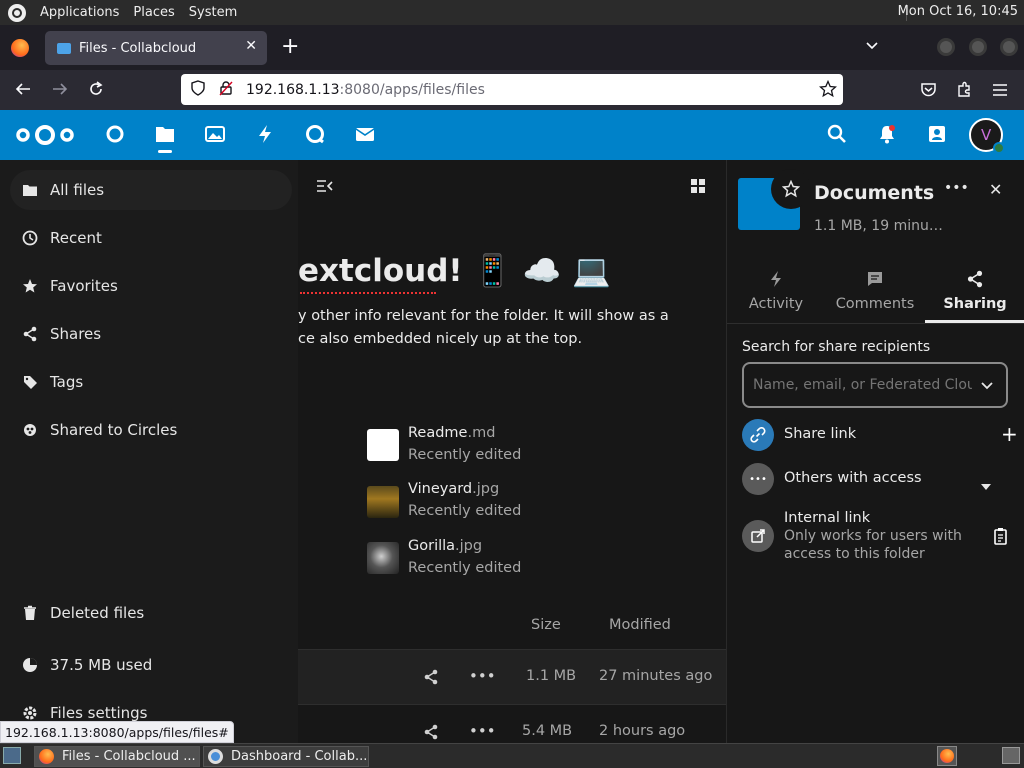 The height and width of the screenshot is (768, 1024). Describe the element at coordinates (964, 91) in the screenshot. I see `extensions-icon` at that location.